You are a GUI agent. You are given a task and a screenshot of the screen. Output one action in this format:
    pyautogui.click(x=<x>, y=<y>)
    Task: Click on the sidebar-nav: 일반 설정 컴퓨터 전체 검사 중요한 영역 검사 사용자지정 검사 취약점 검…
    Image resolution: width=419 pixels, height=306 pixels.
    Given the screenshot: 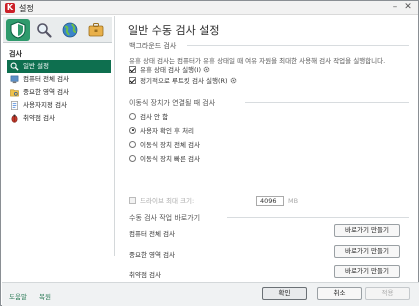 What is the action you would take?
    pyautogui.click(x=59, y=92)
    